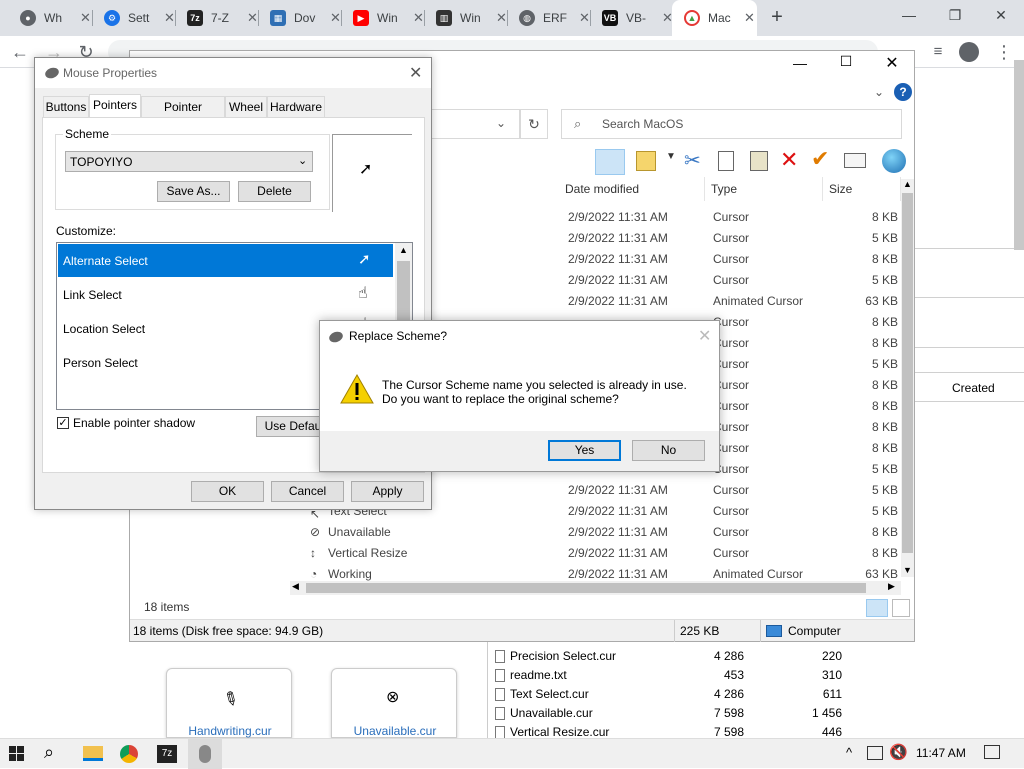 The height and width of the screenshot is (769, 1024). Describe the element at coordinates (941, 753) in the screenshot. I see `clock-time: 11:47 AM` at that location.